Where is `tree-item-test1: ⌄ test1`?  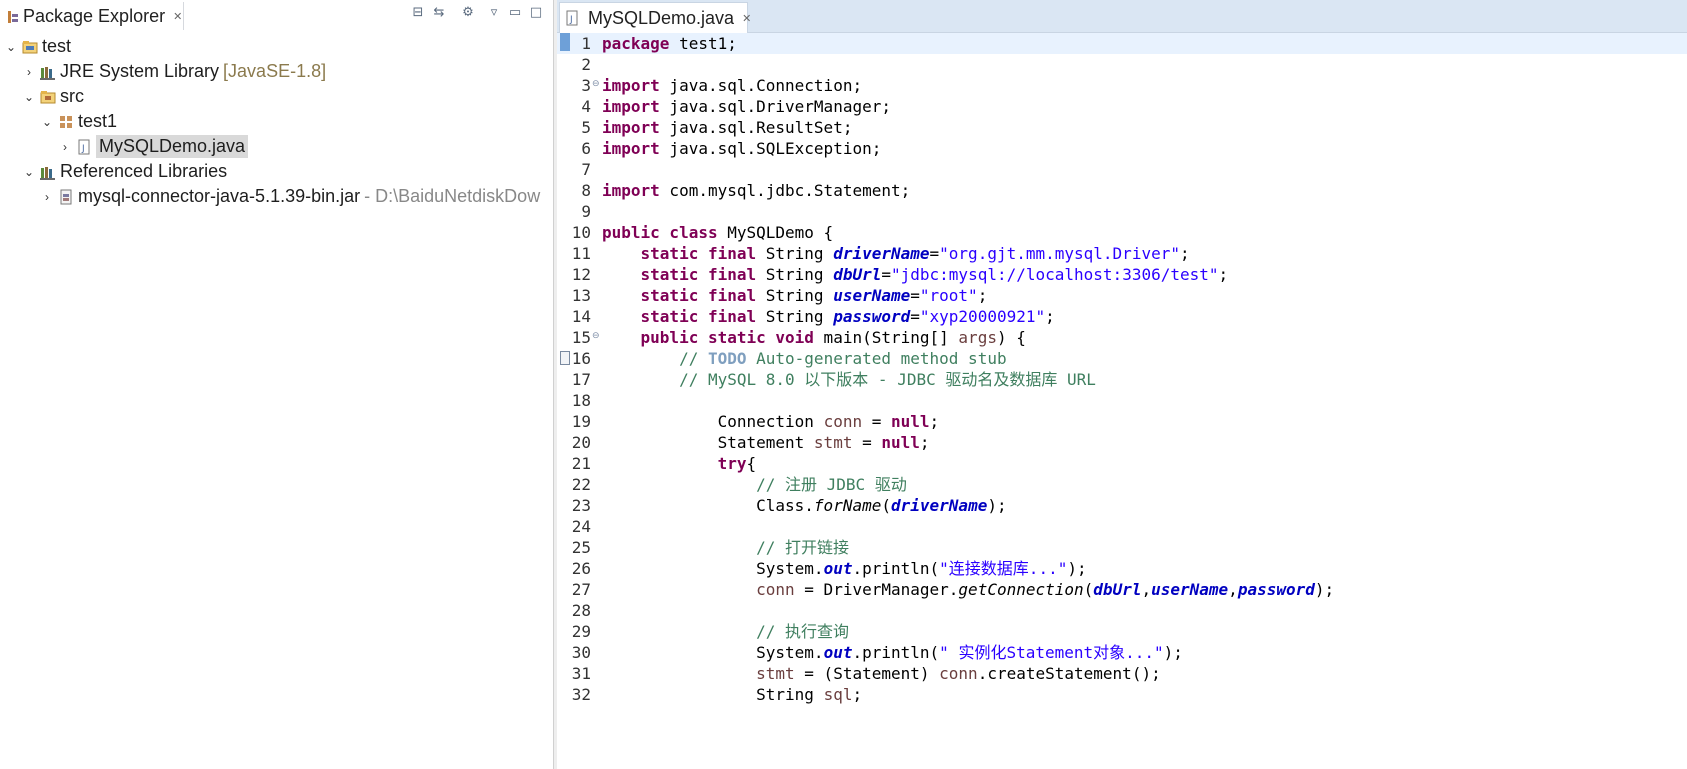 tree-item-test1: ⌄ test1 is located at coordinates (78, 121).